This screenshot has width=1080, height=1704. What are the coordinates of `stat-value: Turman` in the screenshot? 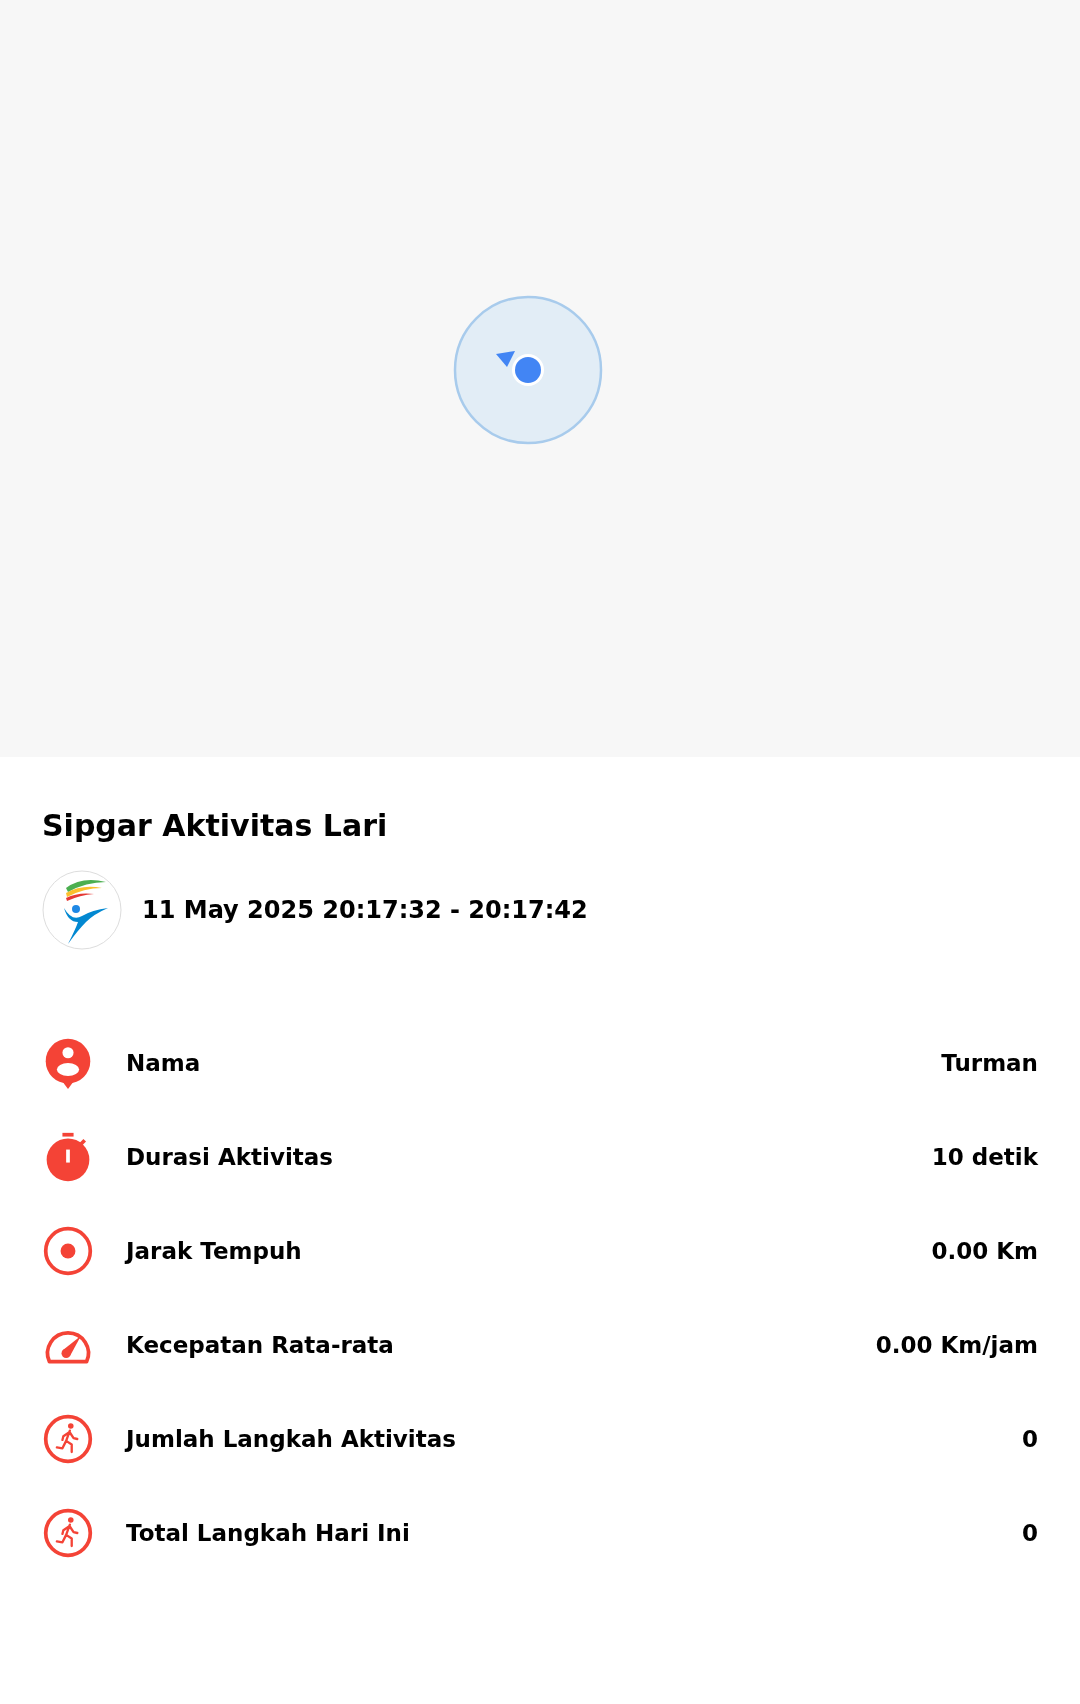 It's located at (989, 1063).